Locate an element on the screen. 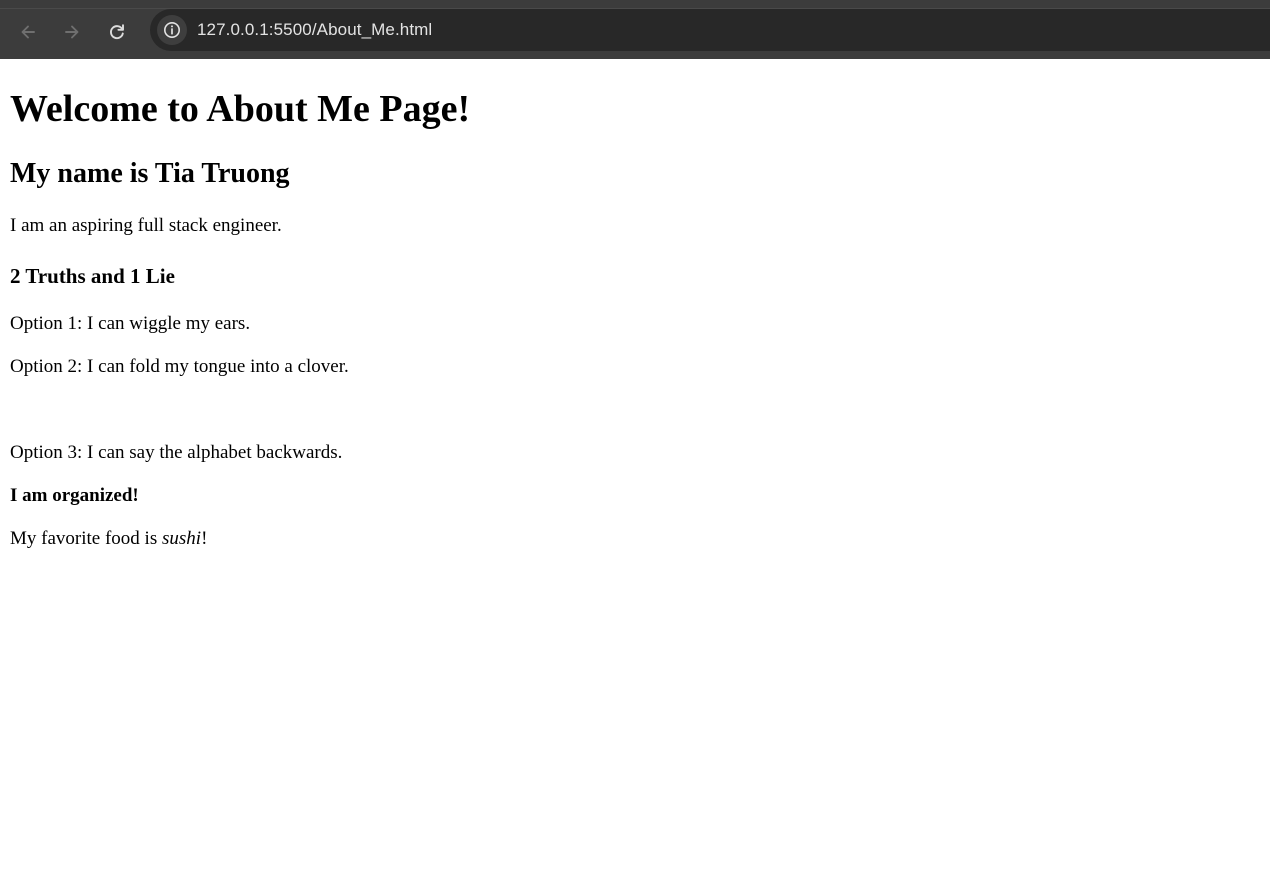 The width and height of the screenshot is (1270, 875). option-1: Option 1: I can wiggle my ears. is located at coordinates (130, 323).